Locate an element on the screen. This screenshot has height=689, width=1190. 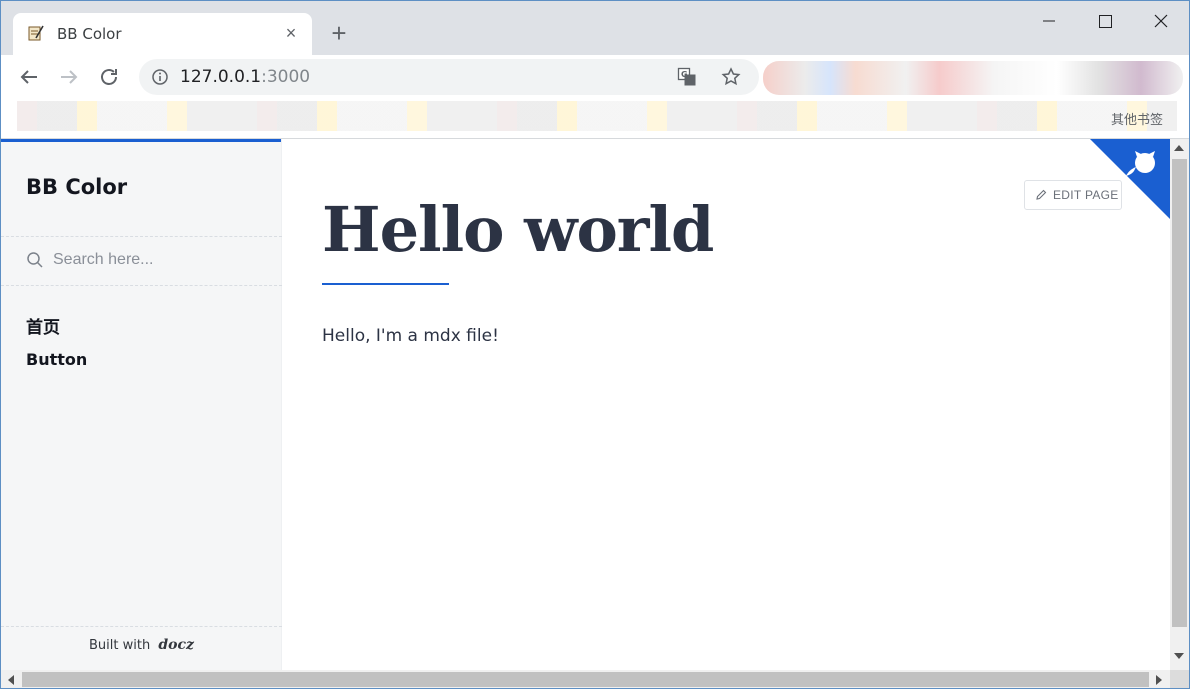
tab-close-button: × is located at coordinates (291, 33).